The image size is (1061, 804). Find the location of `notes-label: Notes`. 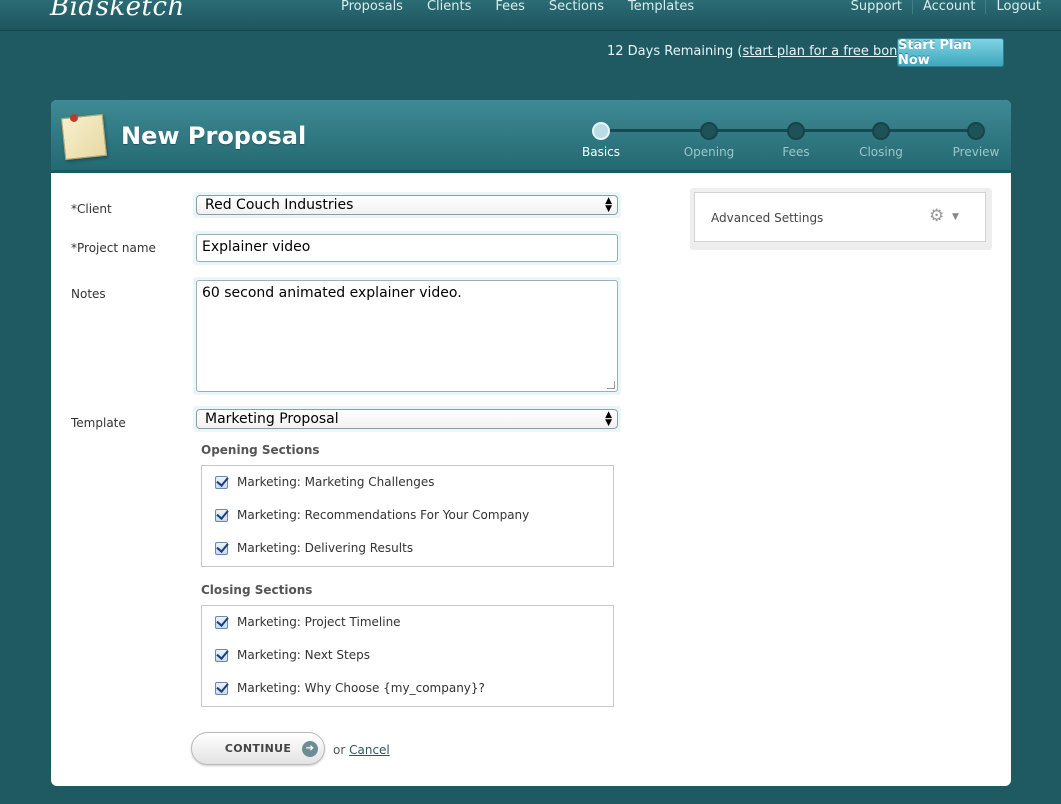

notes-label: Notes is located at coordinates (88, 294).